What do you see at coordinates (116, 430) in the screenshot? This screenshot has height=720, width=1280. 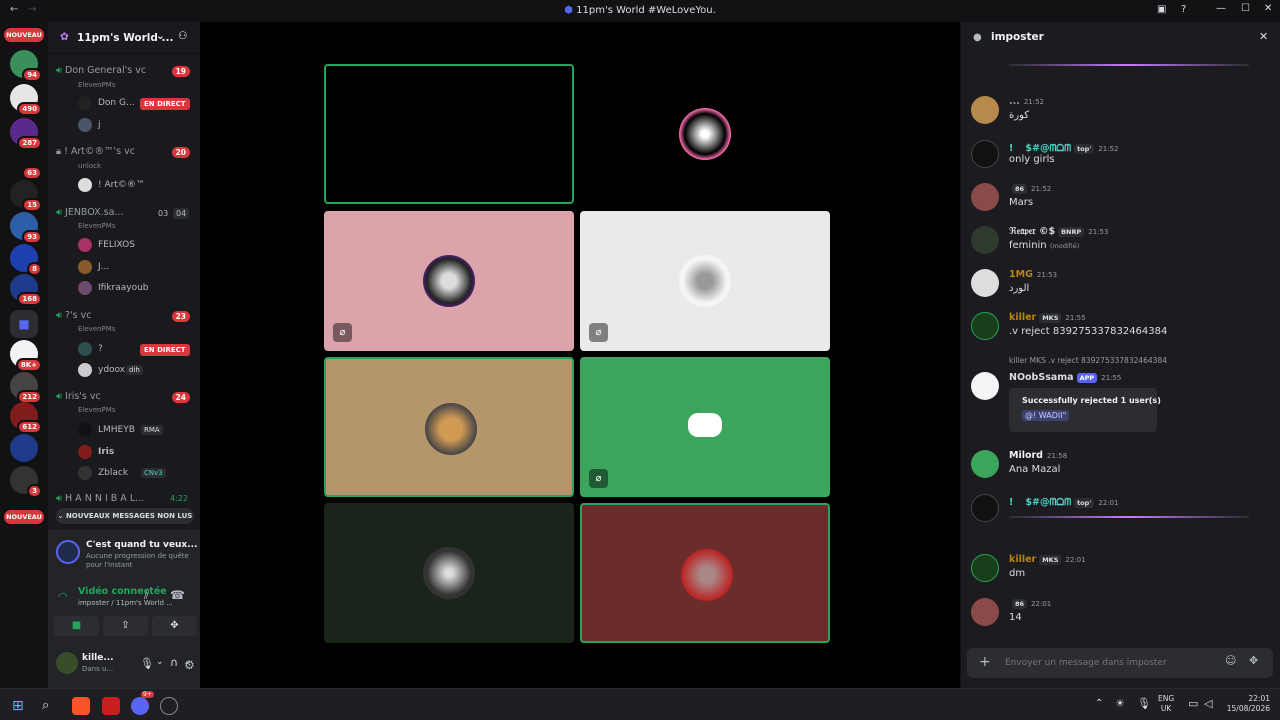 I see `voice-user: LMHEYB` at bounding box center [116, 430].